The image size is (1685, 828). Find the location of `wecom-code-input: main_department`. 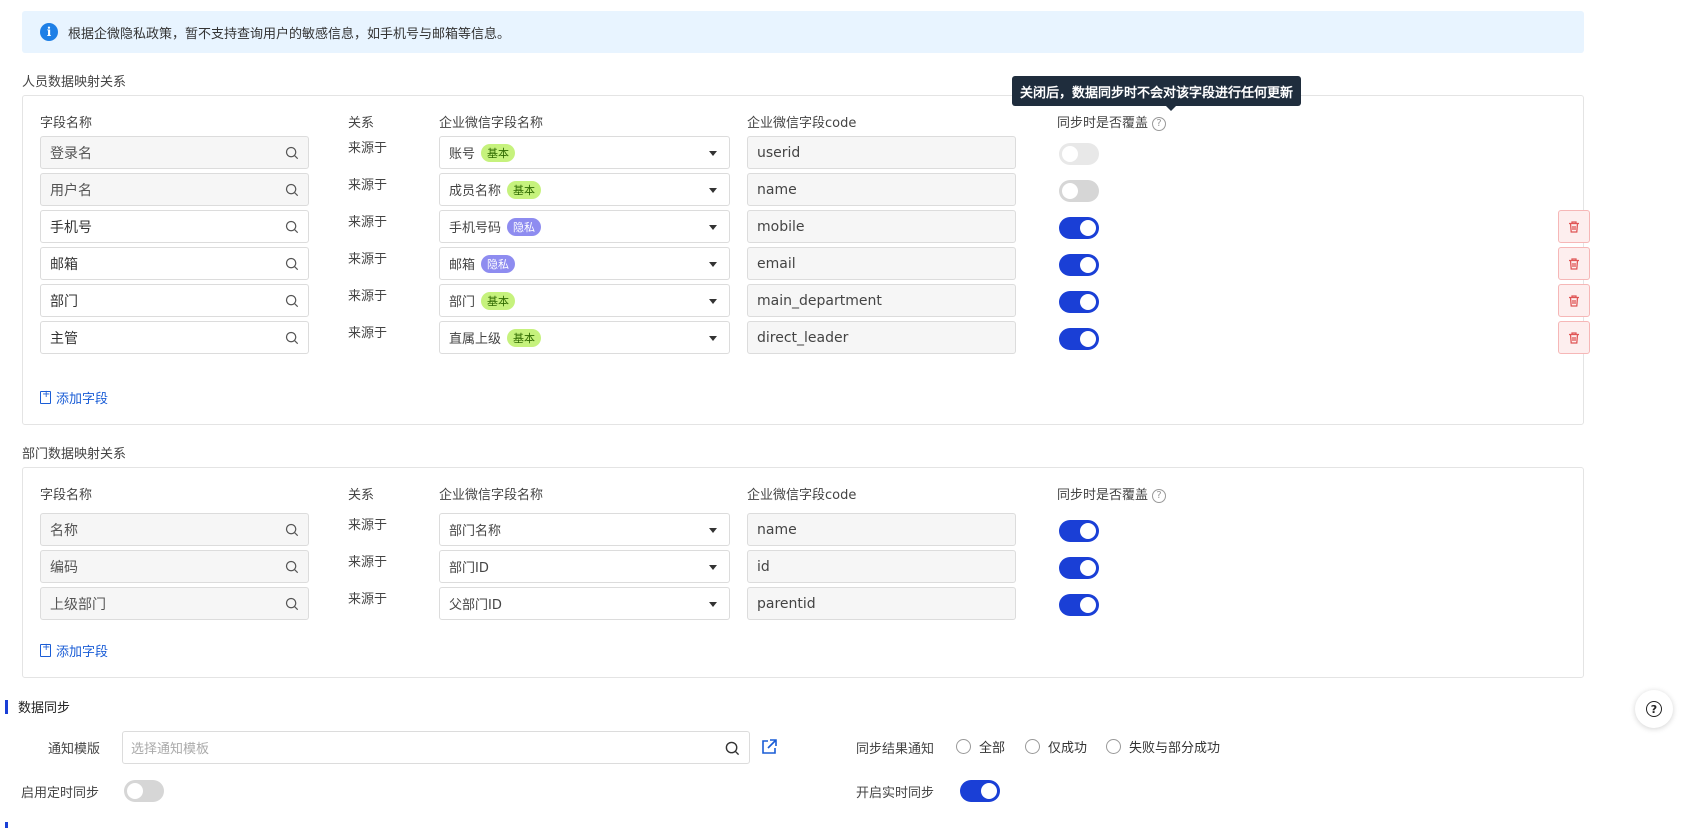

wecom-code-input: main_department is located at coordinates (881, 300).